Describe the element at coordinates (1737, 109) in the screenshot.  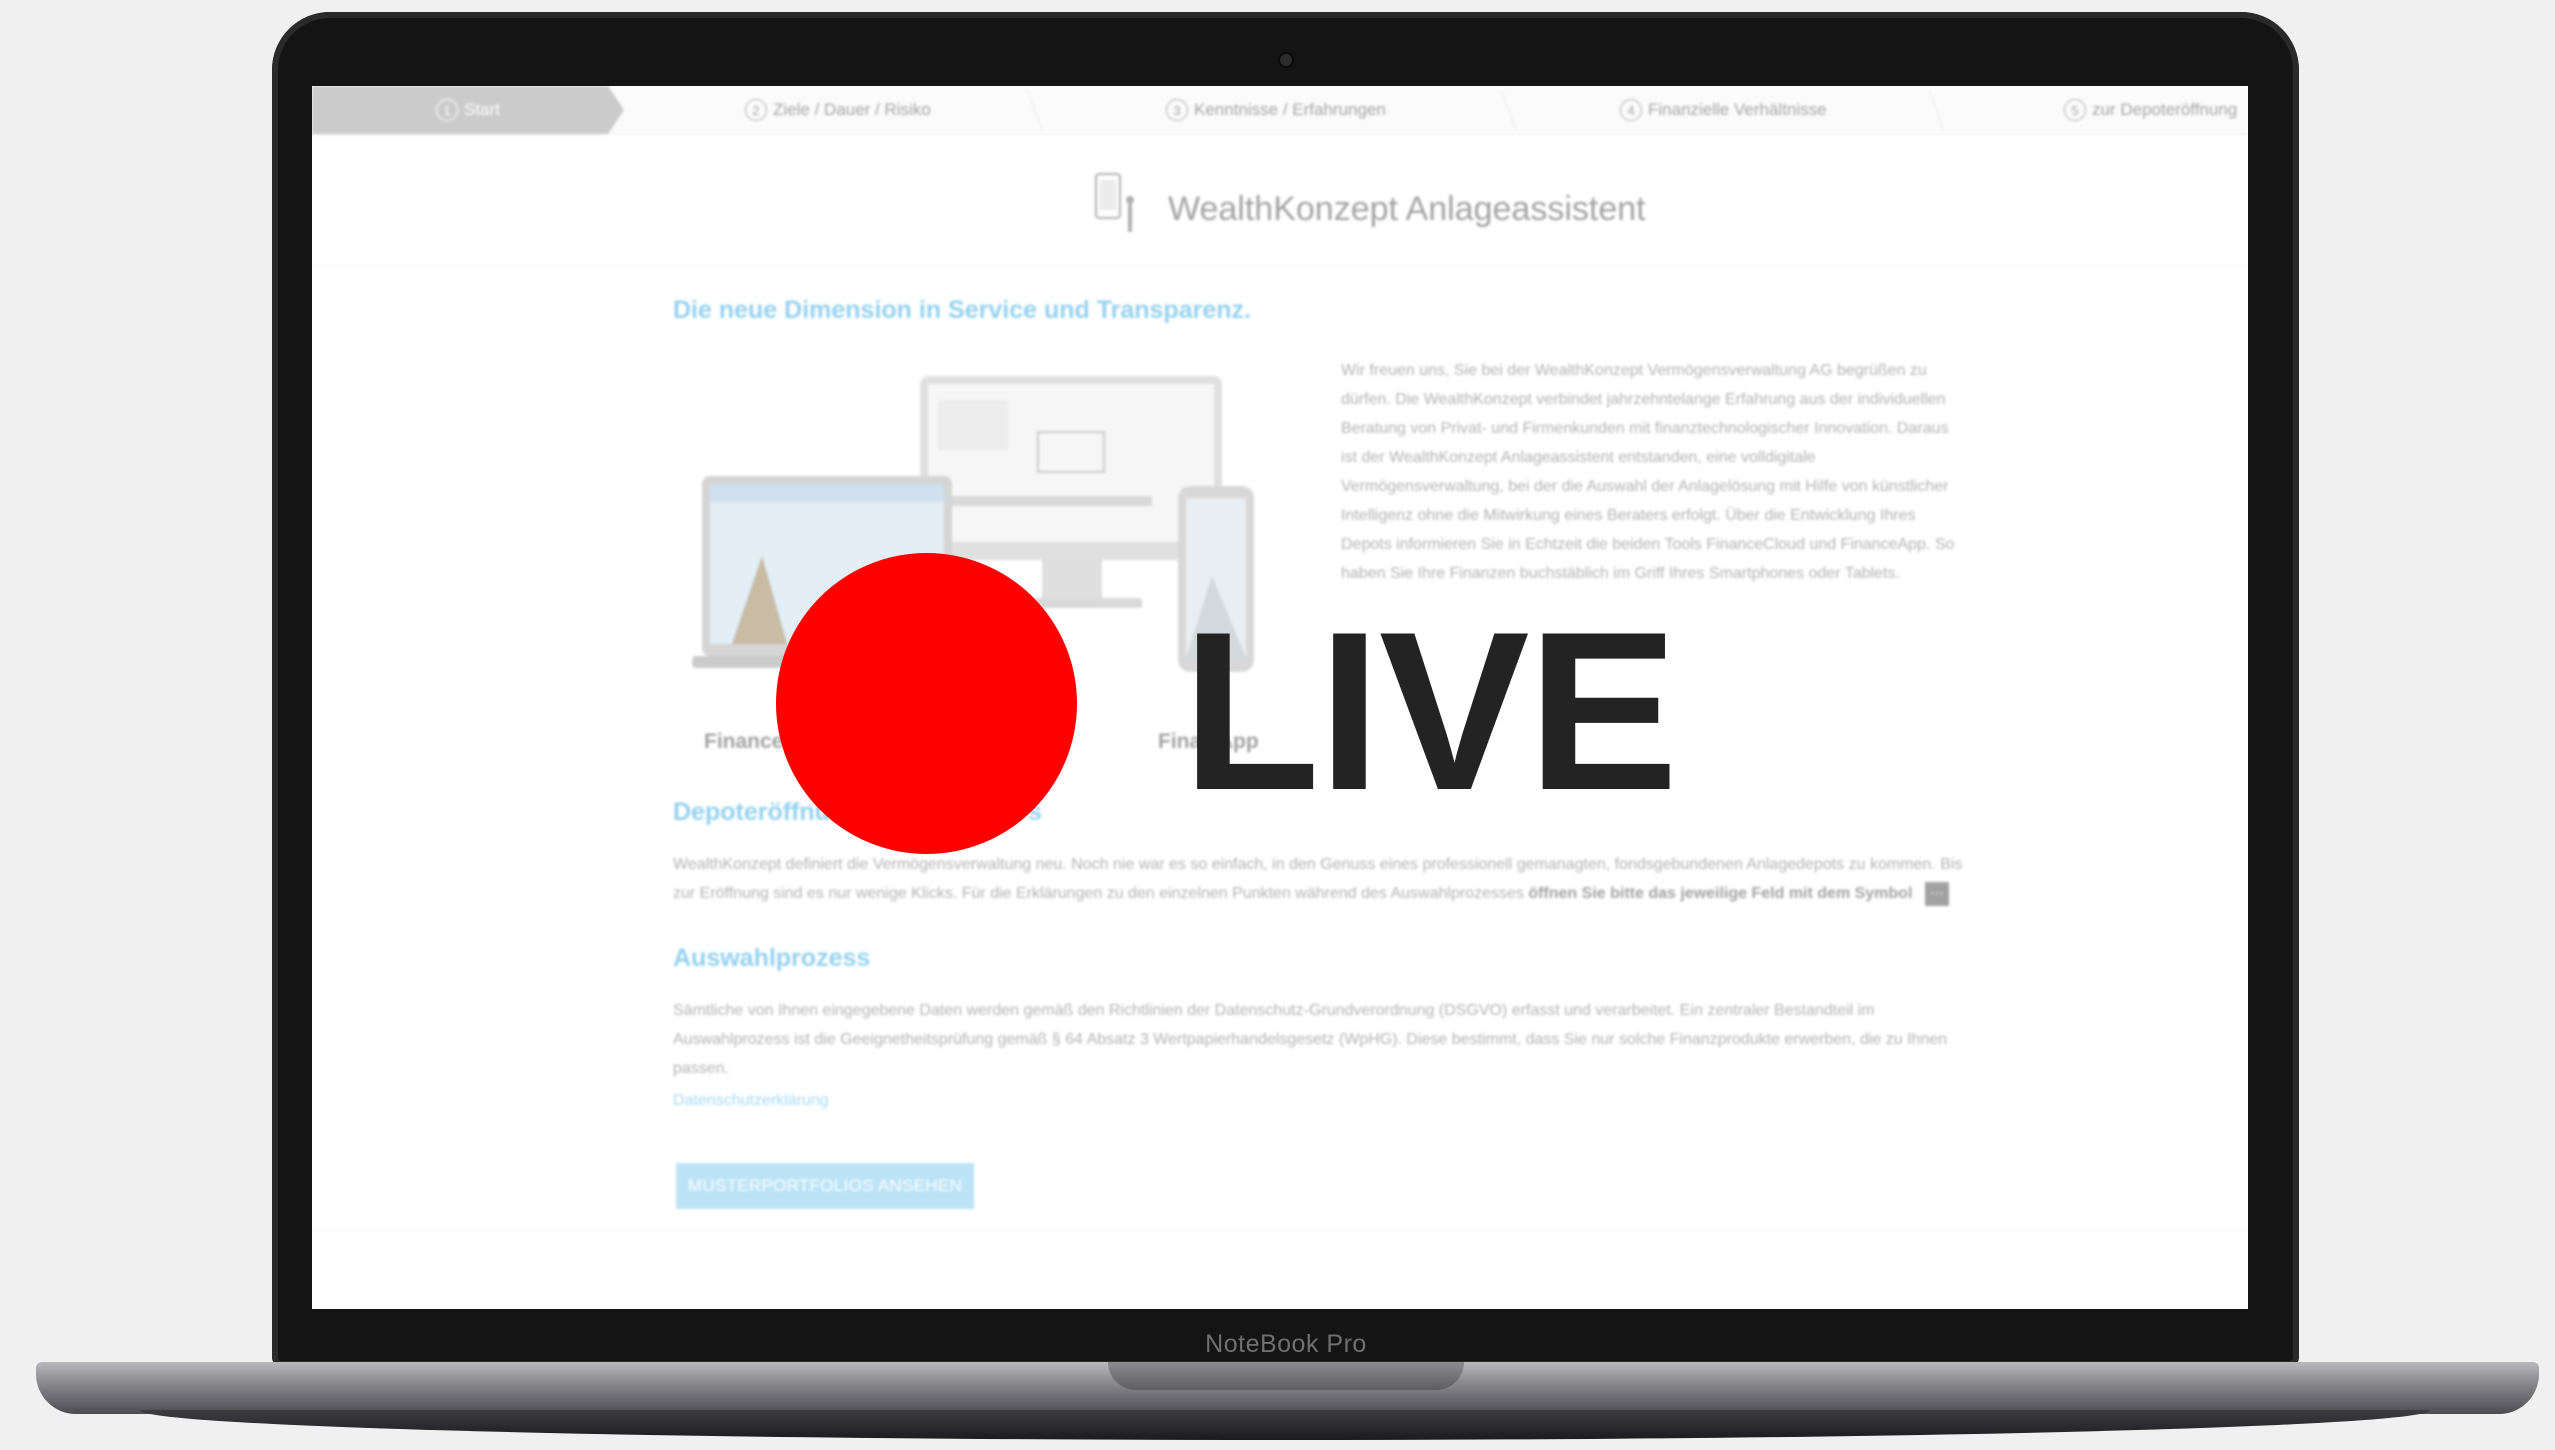
I see `step-label: Finanzielle Verhältnisse` at that location.